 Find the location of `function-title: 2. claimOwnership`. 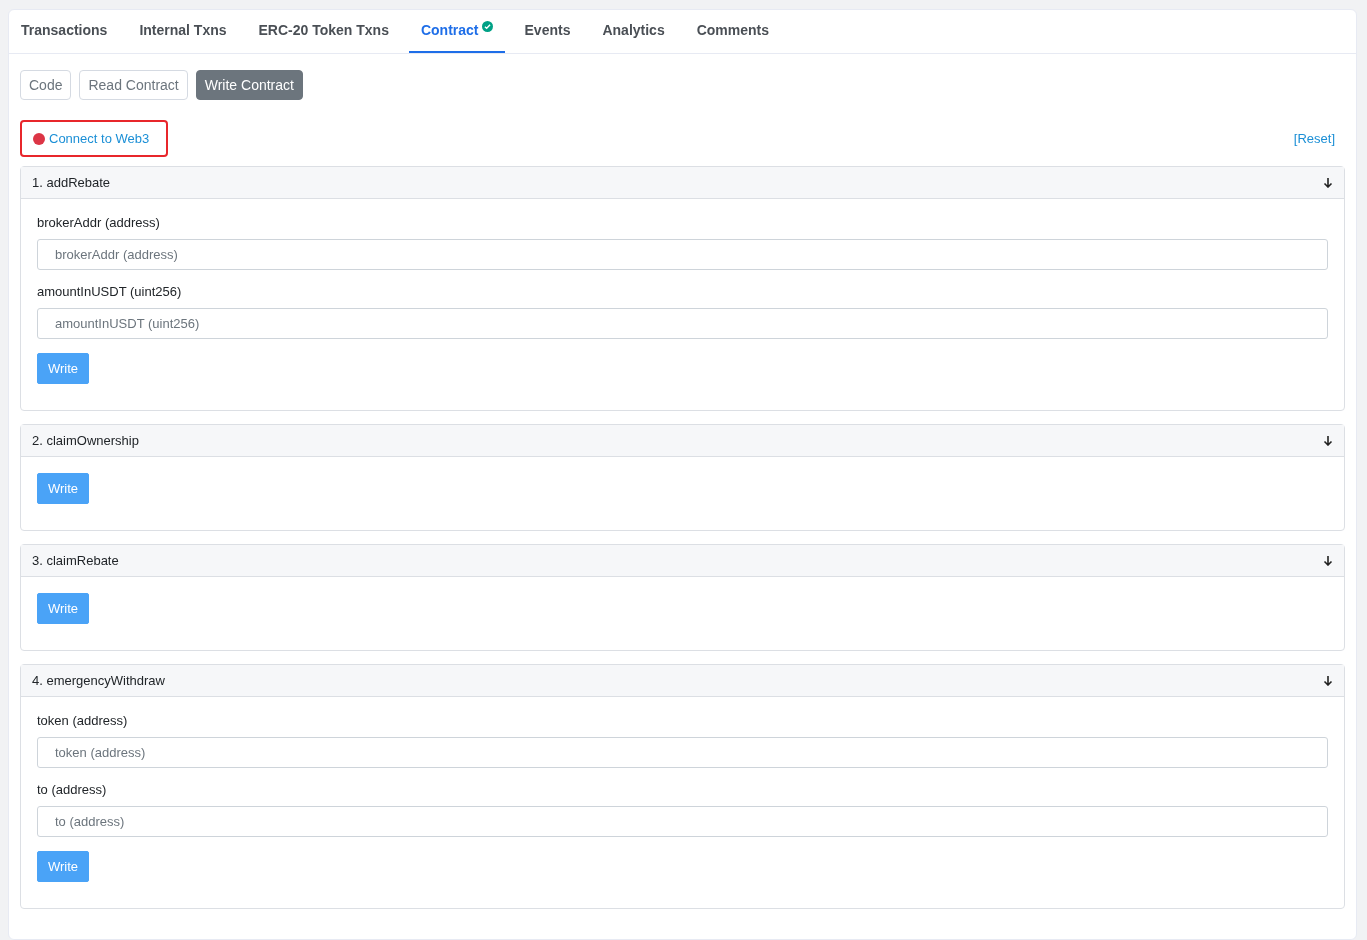

function-title: 2. claimOwnership is located at coordinates (85, 440).